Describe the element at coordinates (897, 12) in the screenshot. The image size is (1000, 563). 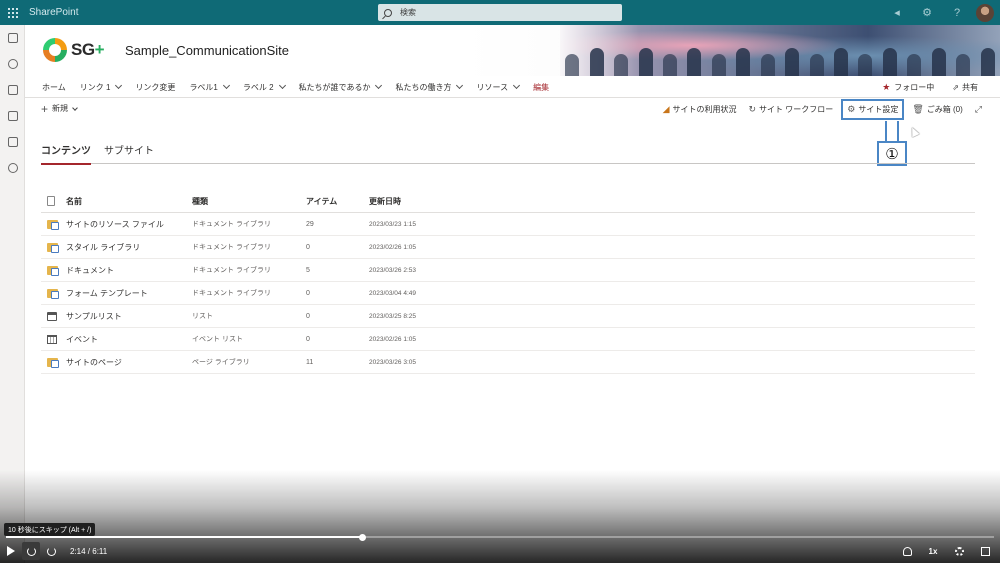
I see `megaphone-icon: ◂` at that location.